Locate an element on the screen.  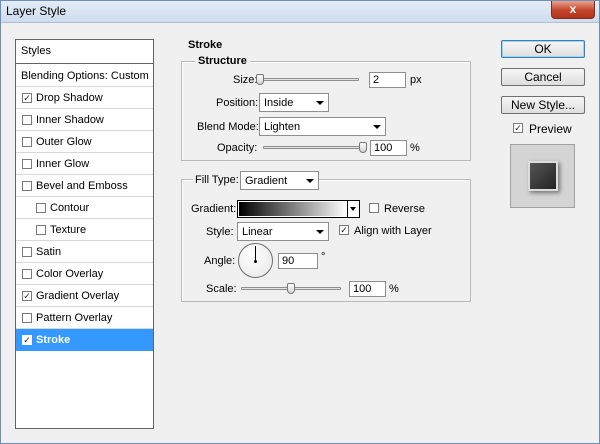
preview-swatch is located at coordinates (543, 176).